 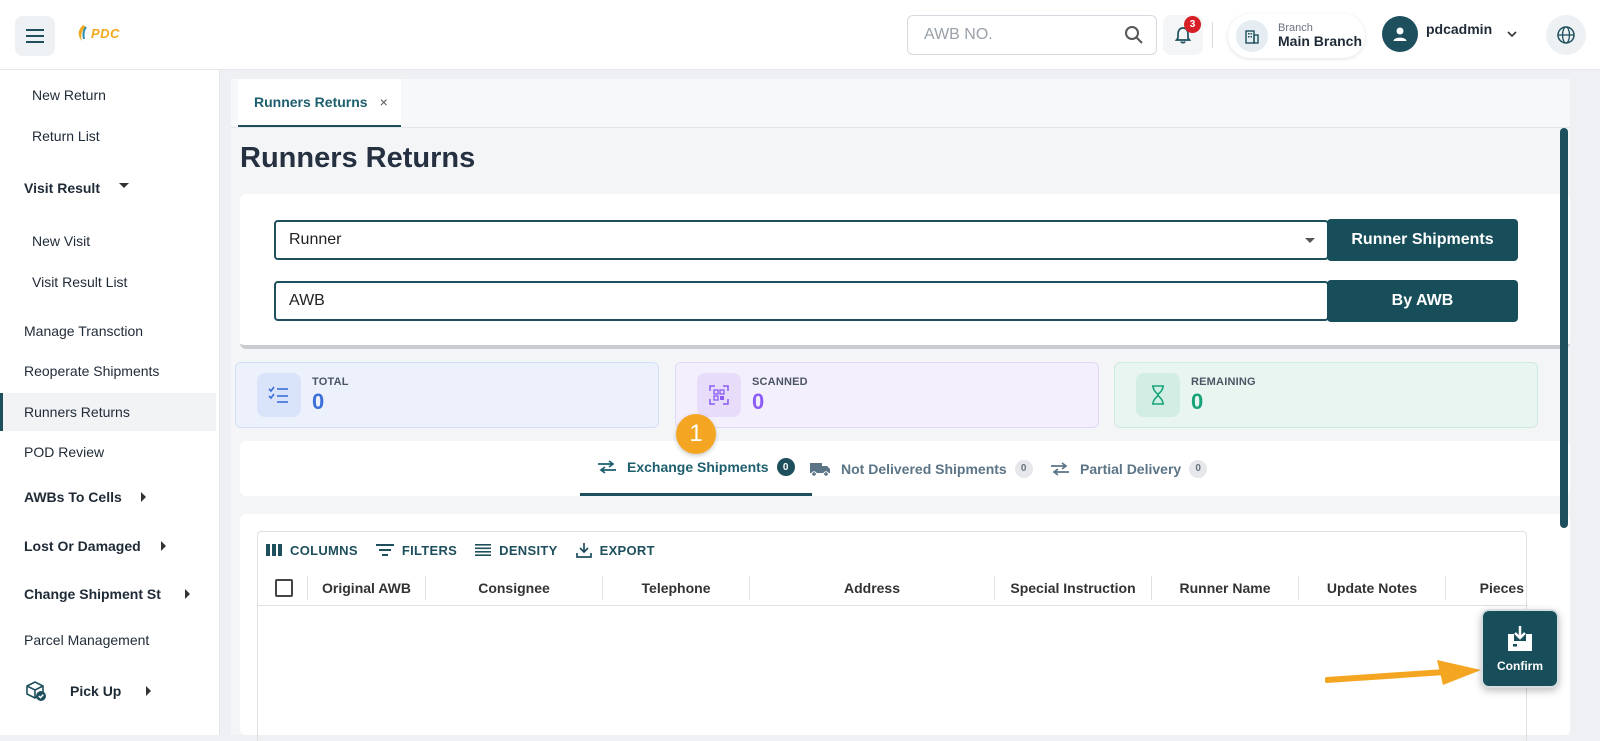 I want to click on divider, so click(x=1212, y=35).